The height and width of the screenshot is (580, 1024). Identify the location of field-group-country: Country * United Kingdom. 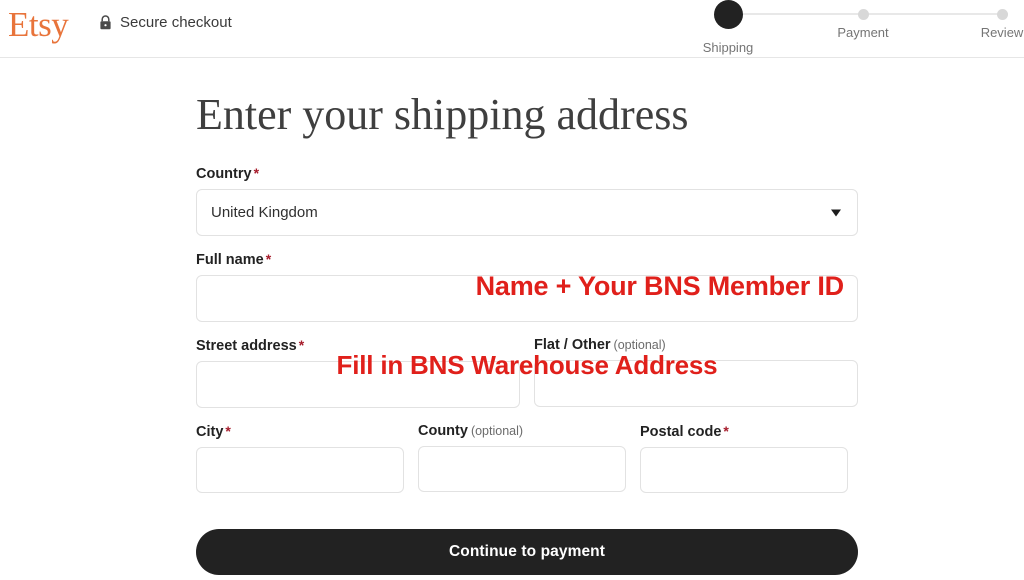
(527, 200).